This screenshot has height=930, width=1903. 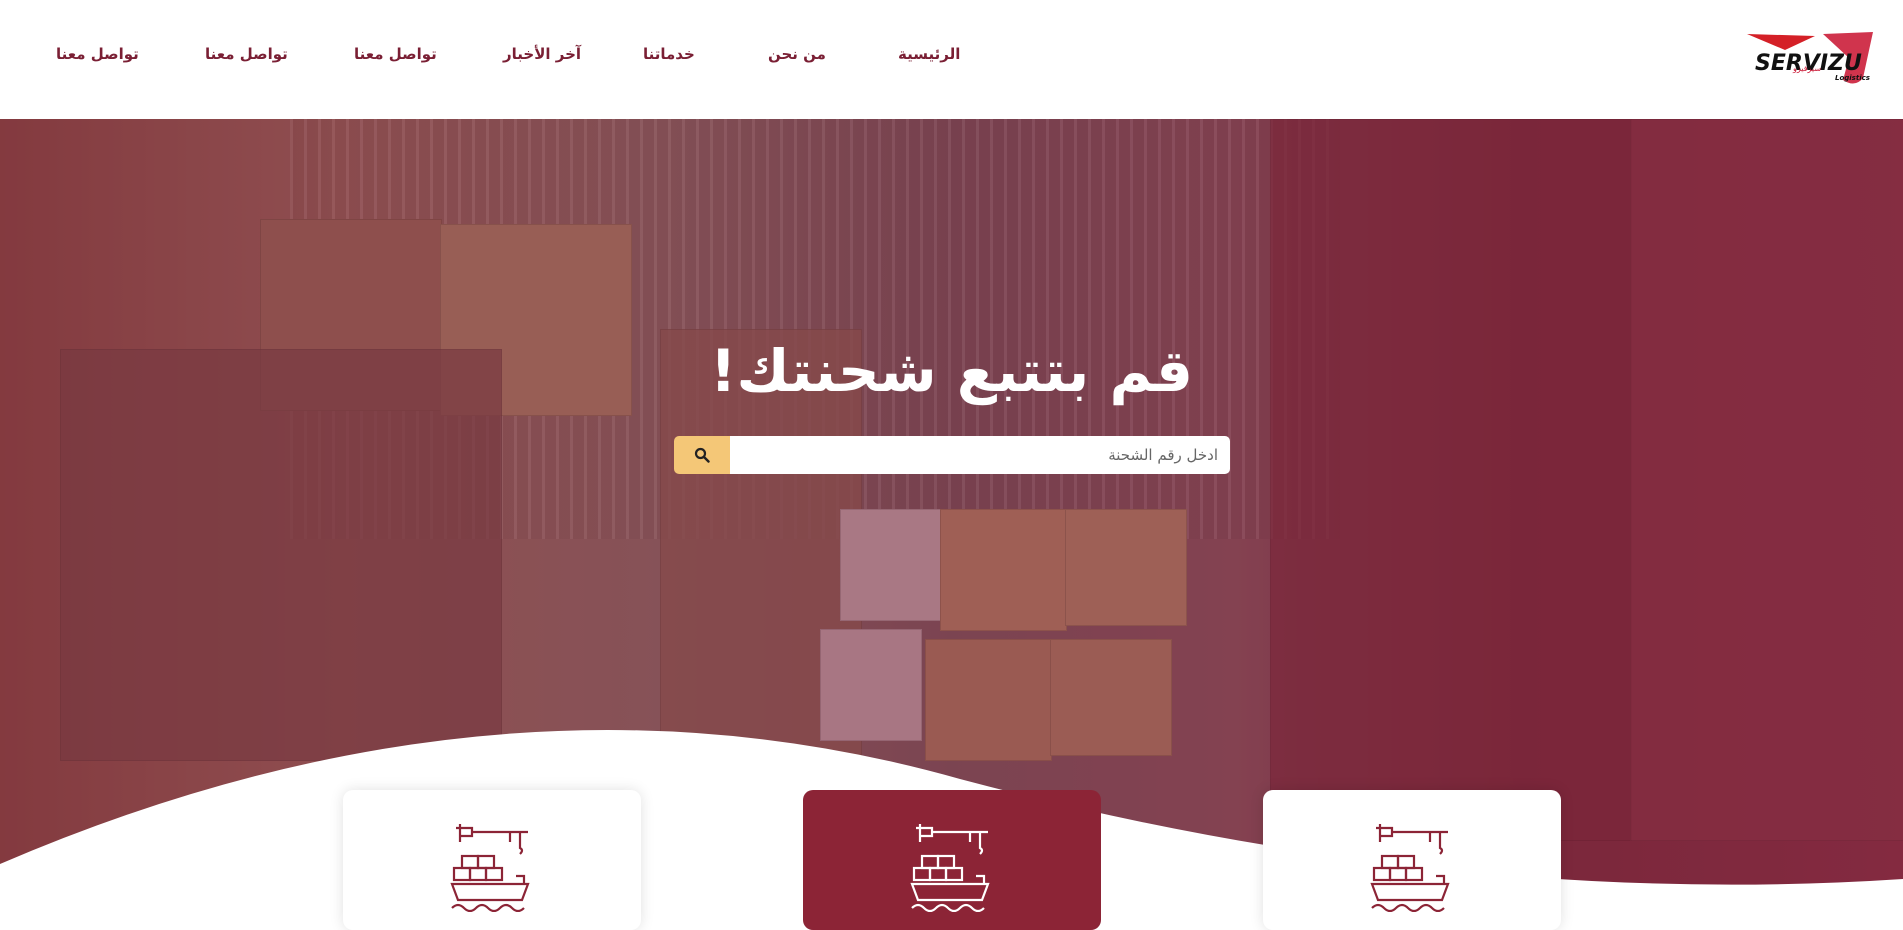 I want to click on service-card-highlighted, so click(x=952, y=860).